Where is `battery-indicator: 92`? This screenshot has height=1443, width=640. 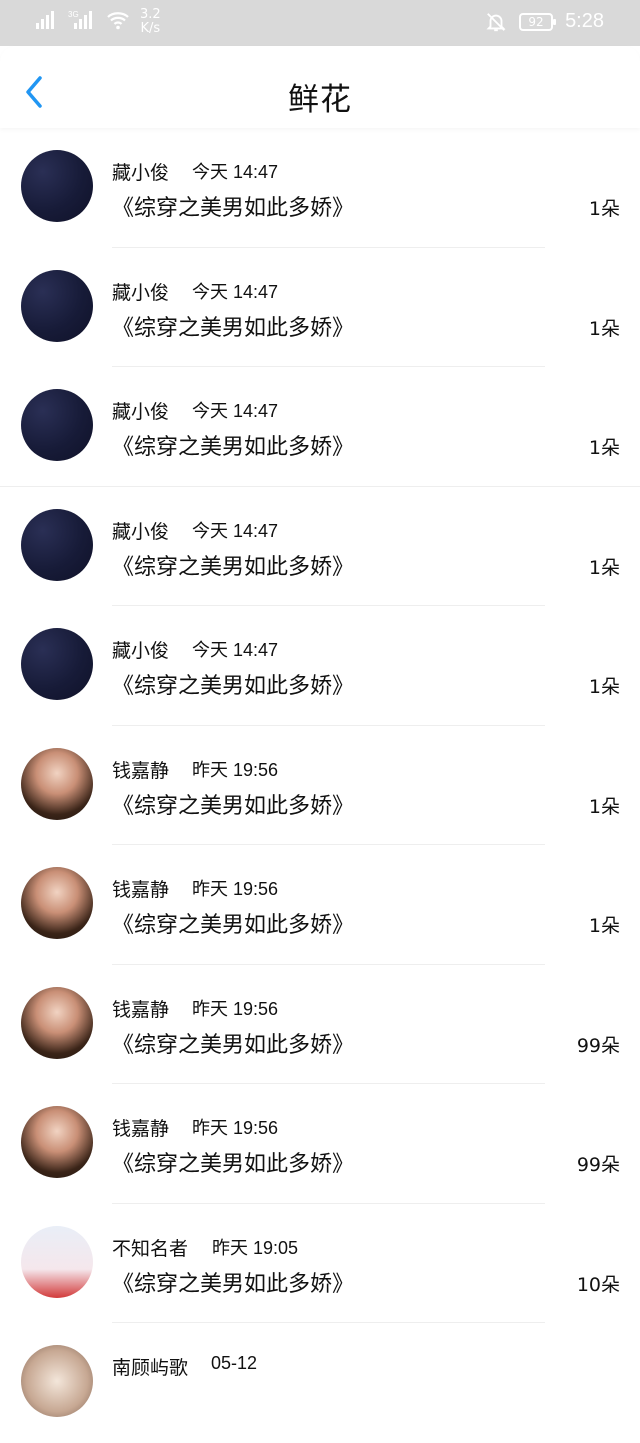
battery-indicator: 92 is located at coordinates (538, 21).